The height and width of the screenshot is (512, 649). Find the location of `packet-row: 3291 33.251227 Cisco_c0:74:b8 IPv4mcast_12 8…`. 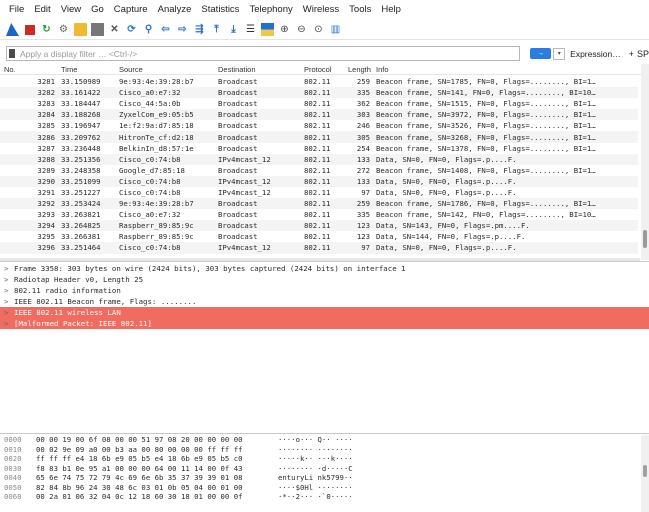

packet-row: 3291 33.251227 Cisco_c0:74:b8 IPv4mcast_12 8… is located at coordinates (319, 192).